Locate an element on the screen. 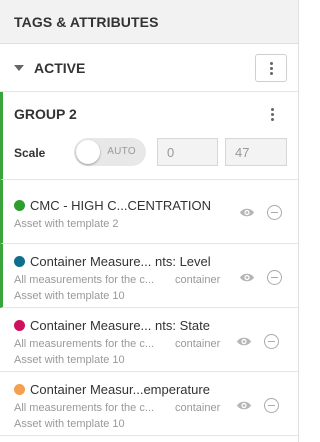  asset-title-row: Container Measure... nts: State is located at coordinates (112, 325).